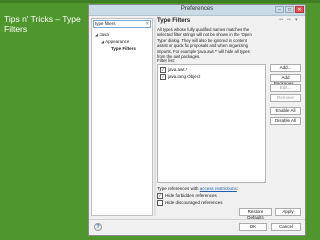  I want to click on hide-forbidden-checkbox: ✓ Hide forbidden references, so click(187, 196).